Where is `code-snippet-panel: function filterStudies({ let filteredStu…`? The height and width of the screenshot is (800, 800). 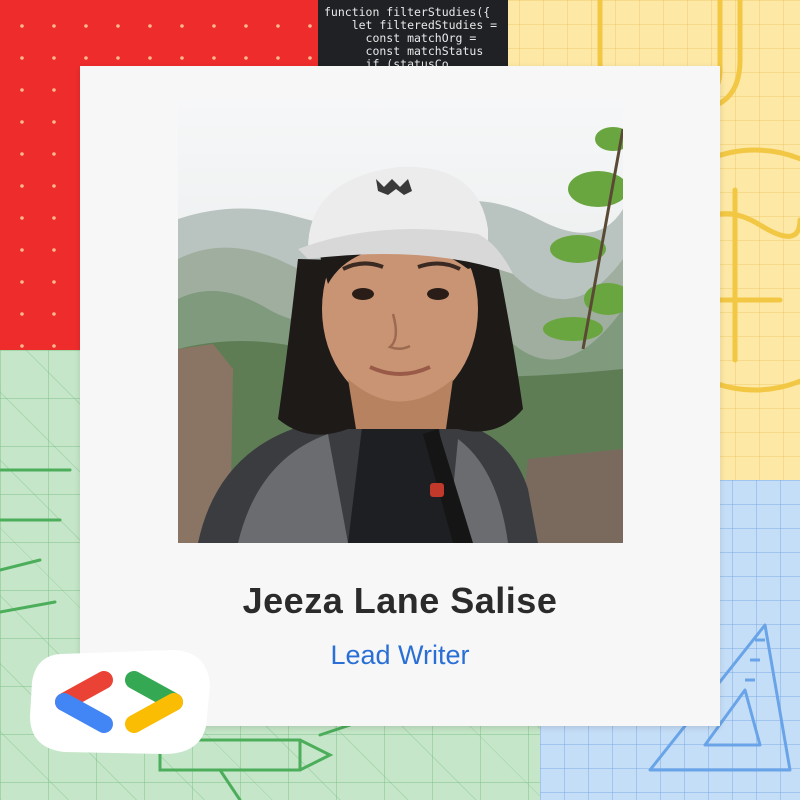
code-snippet-panel: function filterStudies({ let filteredStu… is located at coordinates (413, 36).